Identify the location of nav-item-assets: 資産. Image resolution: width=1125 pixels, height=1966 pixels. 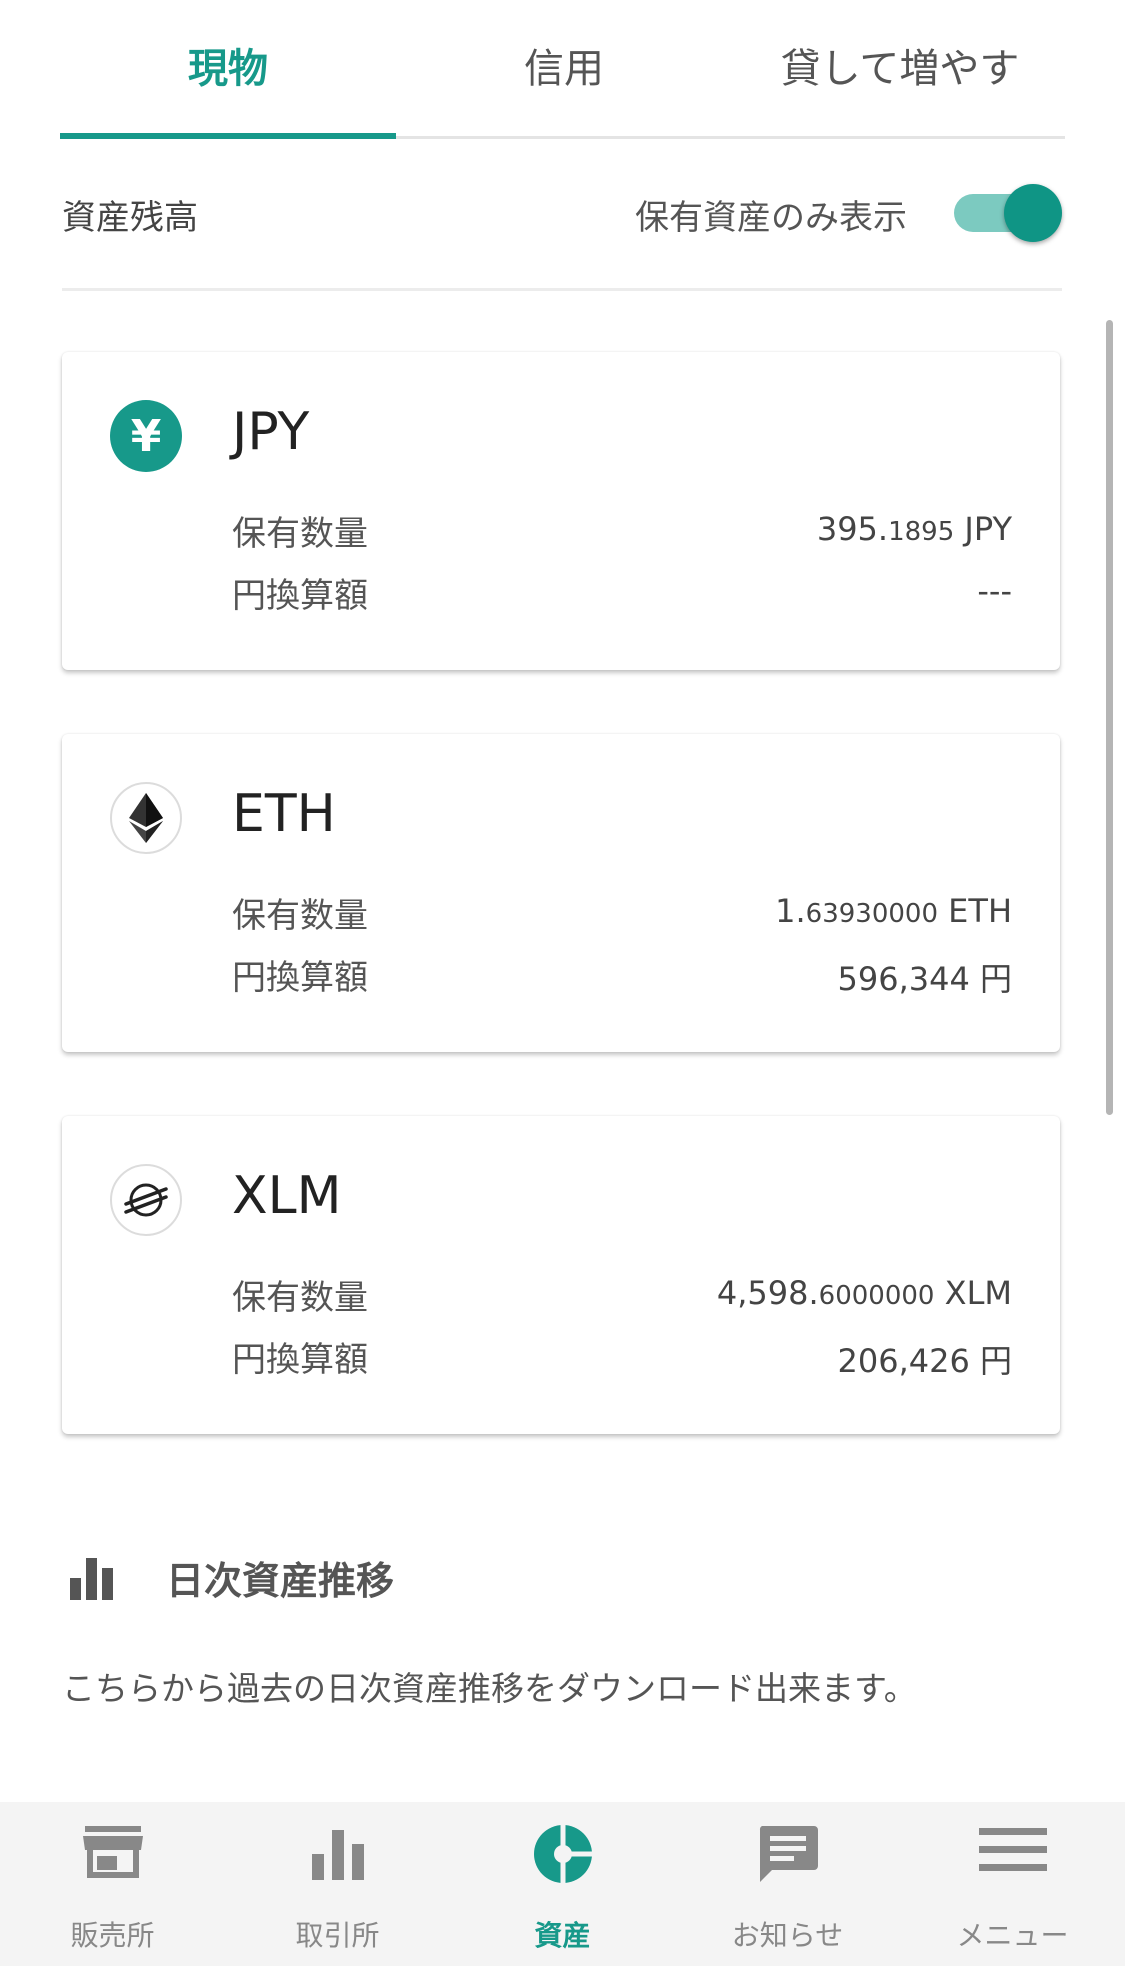
(562, 1884).